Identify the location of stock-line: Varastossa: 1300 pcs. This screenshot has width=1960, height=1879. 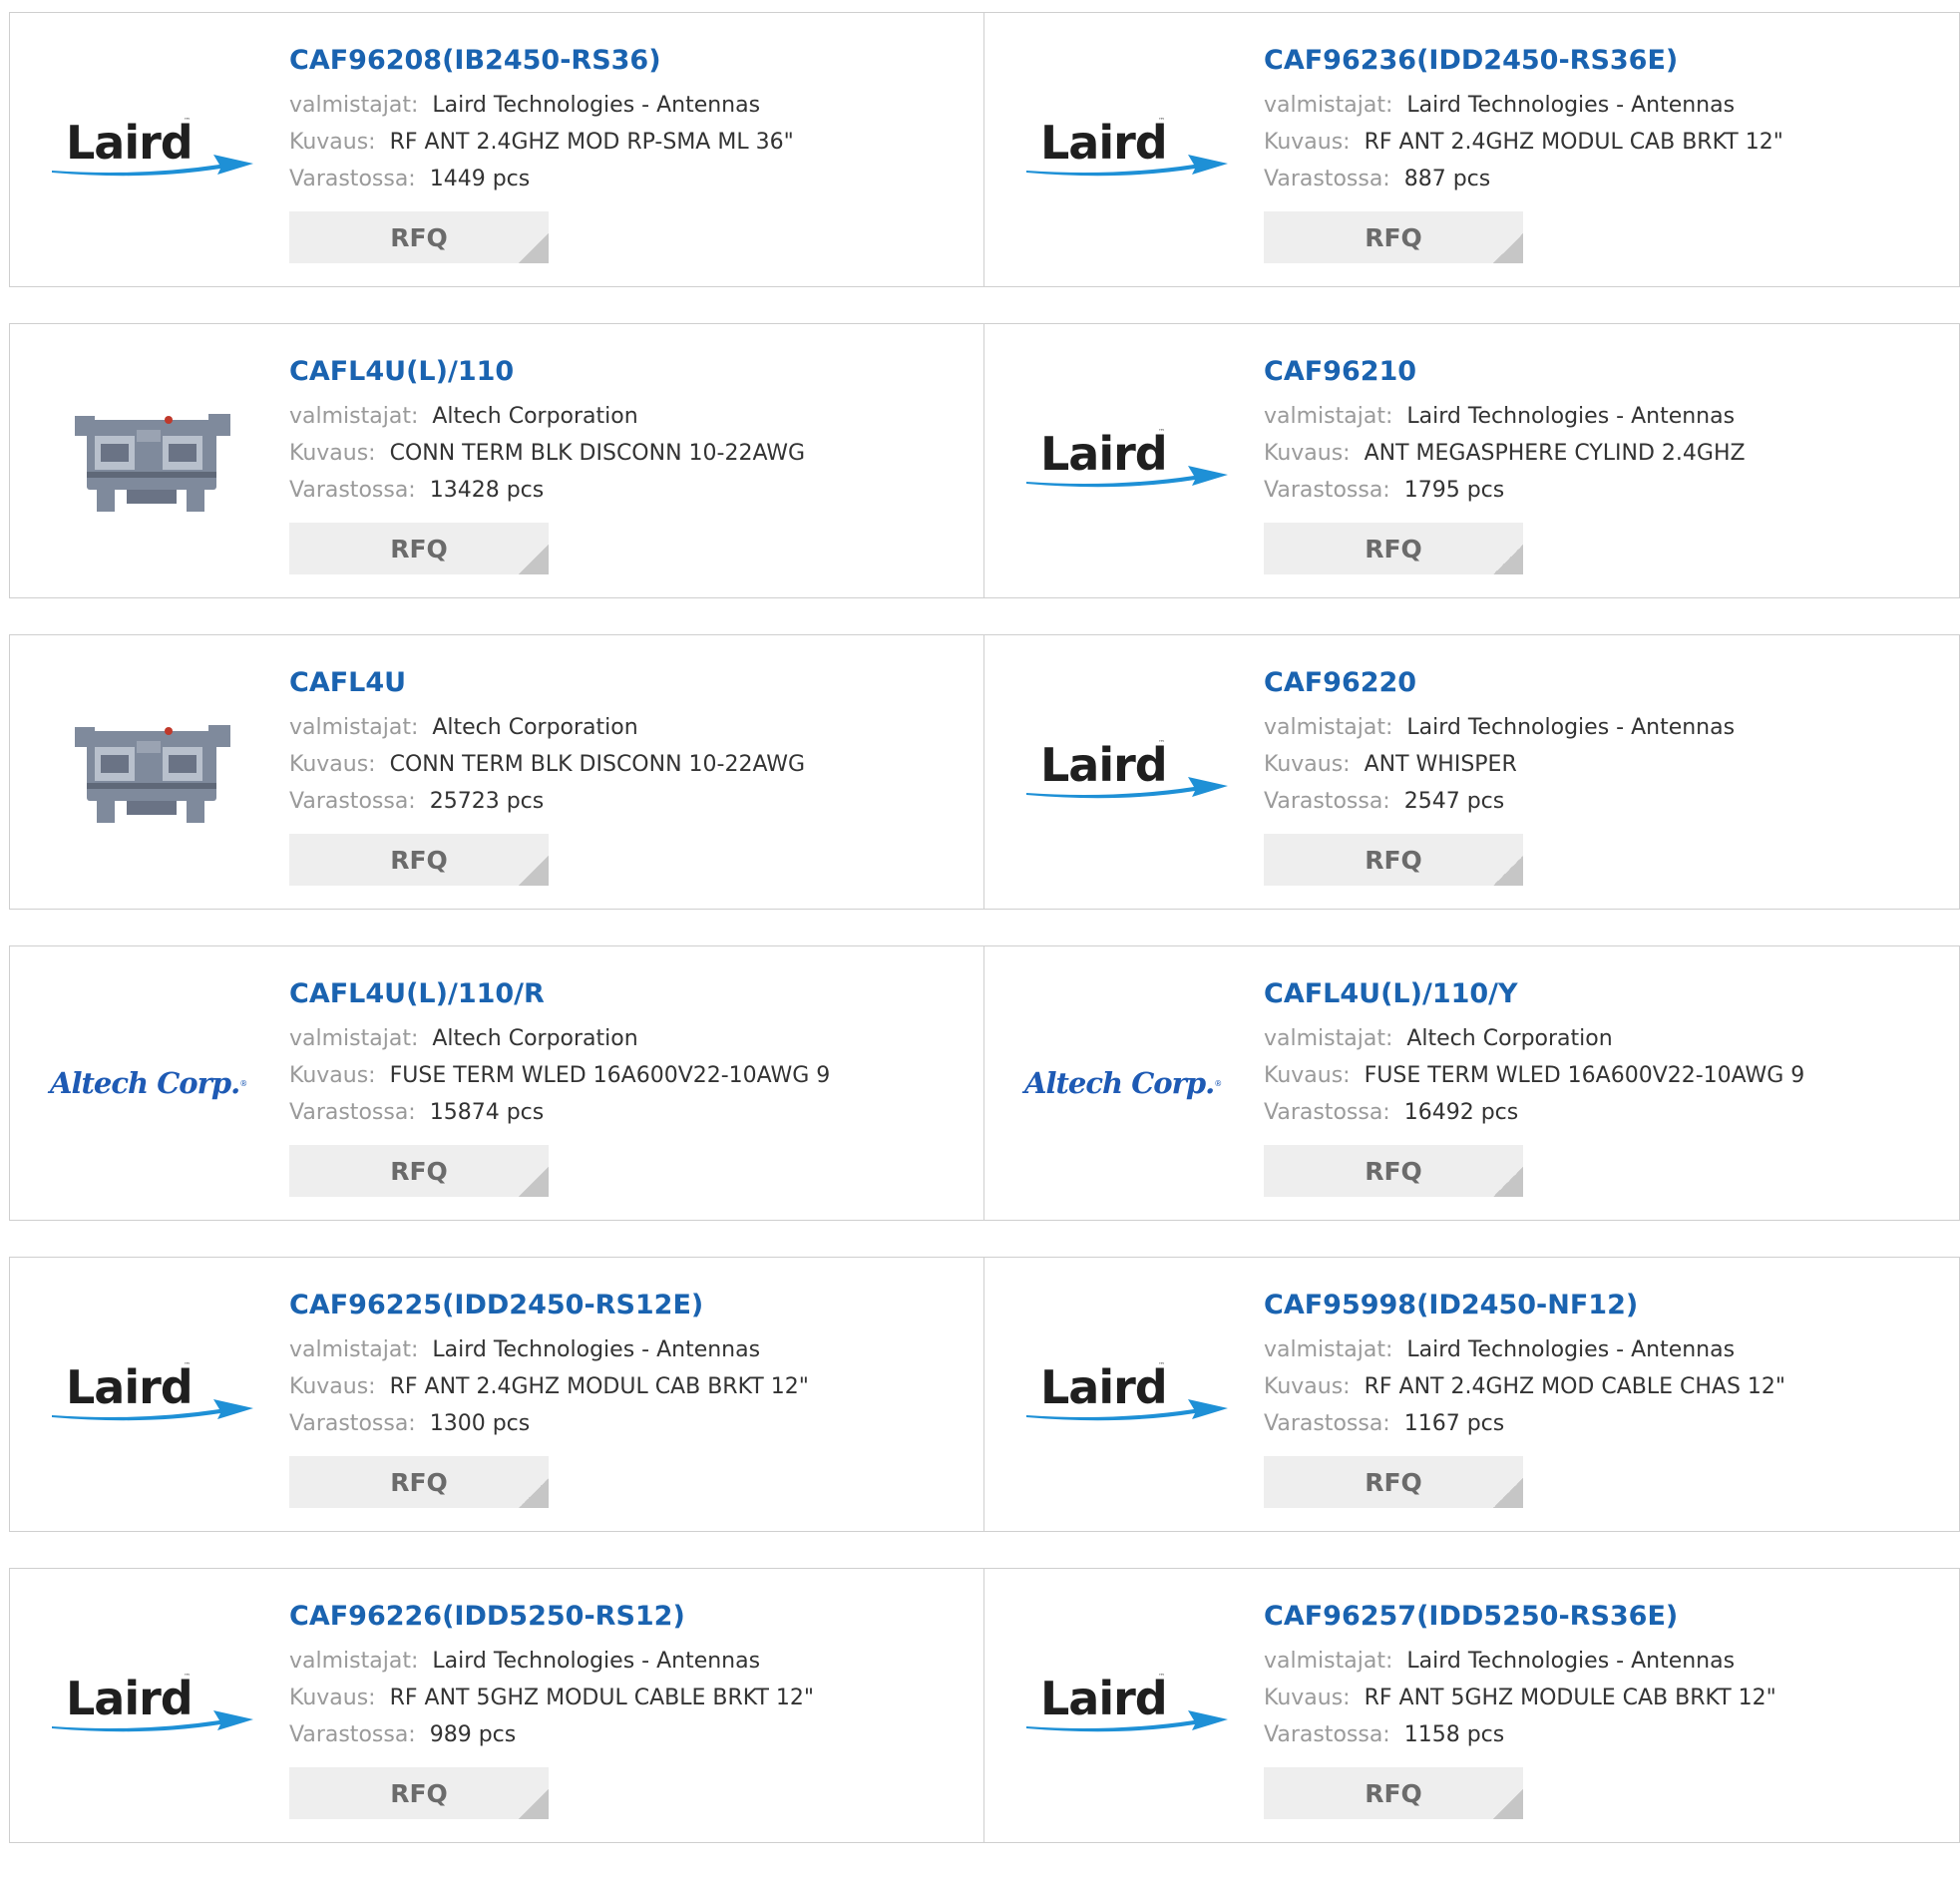
(632, 1423).